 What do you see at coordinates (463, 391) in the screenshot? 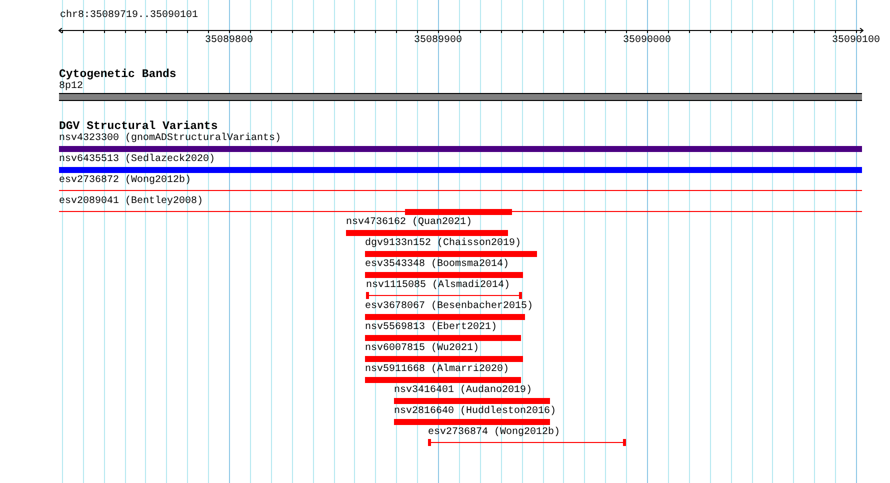
I see `feature-label: nsv3416401 (Audano2019)` at bounding box center [463, 391].